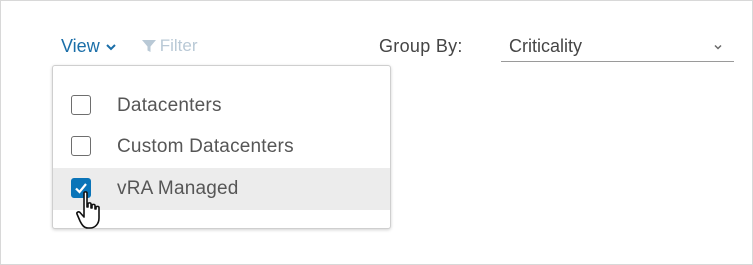  I want to click on menu-item-label: Custom Datacenters, so click(205, 146).